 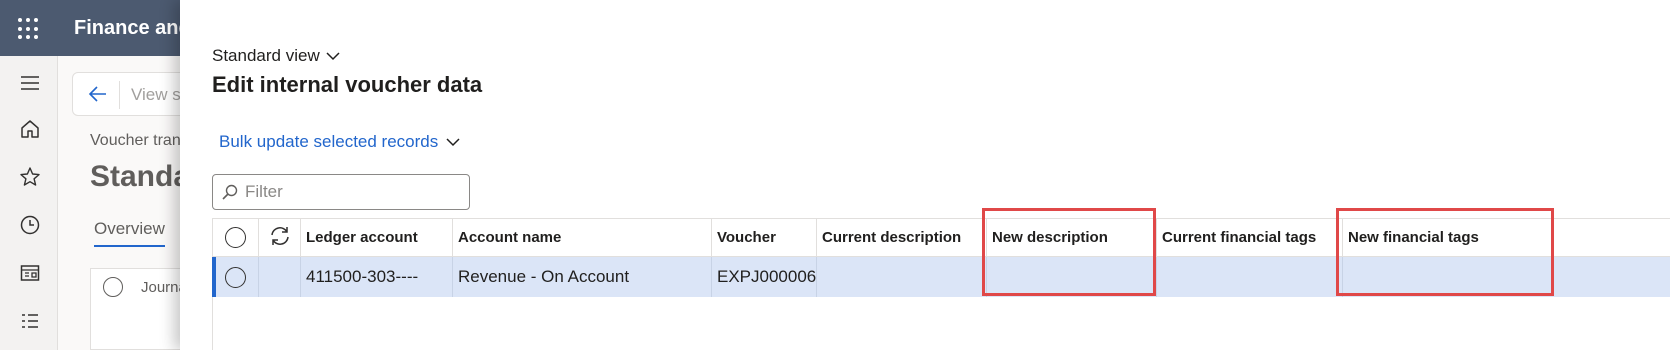 I want to click on account-name-cell: Revenue - On Account, so click(x=582, y=277).